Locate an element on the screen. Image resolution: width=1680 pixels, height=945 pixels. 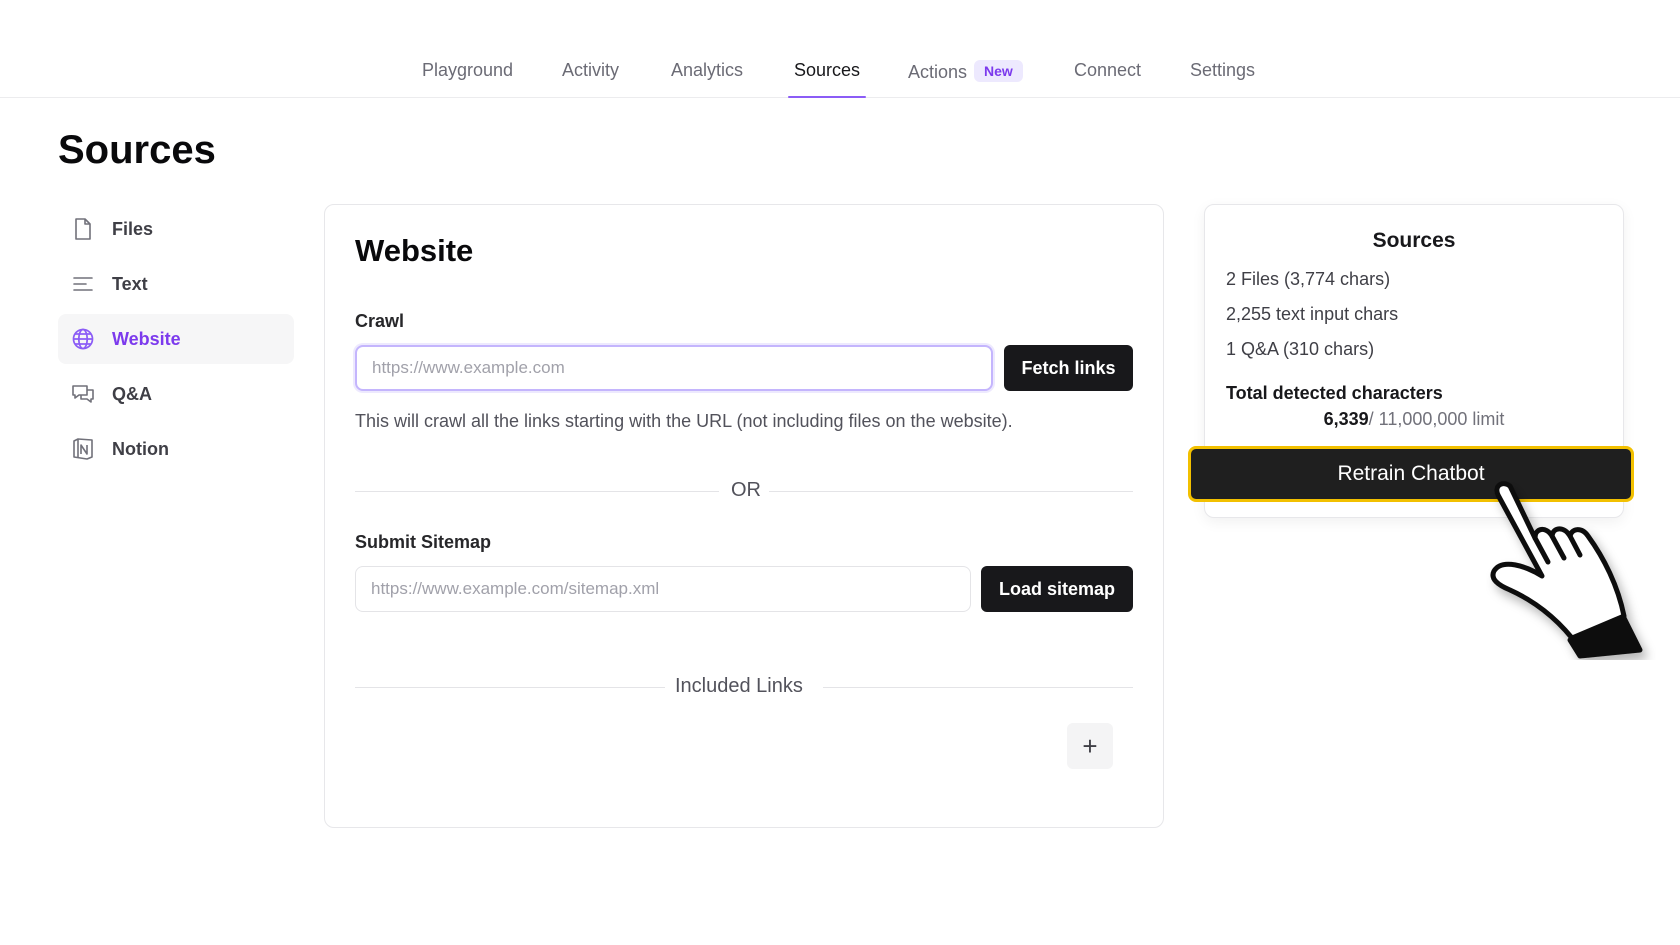
sidebar-item-text: Text is located at coordinates (176, 284).